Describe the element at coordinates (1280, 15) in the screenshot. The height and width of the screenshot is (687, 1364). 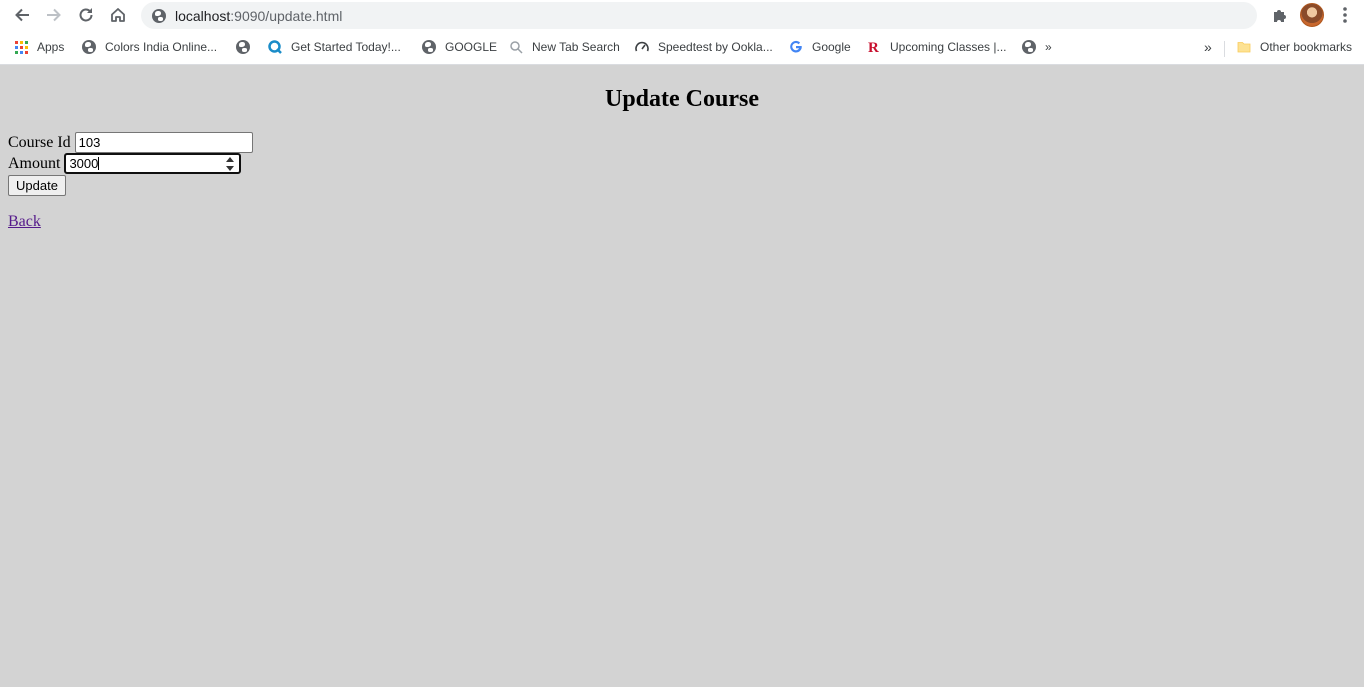
I see `puzzle-extensions-icon` at that location.